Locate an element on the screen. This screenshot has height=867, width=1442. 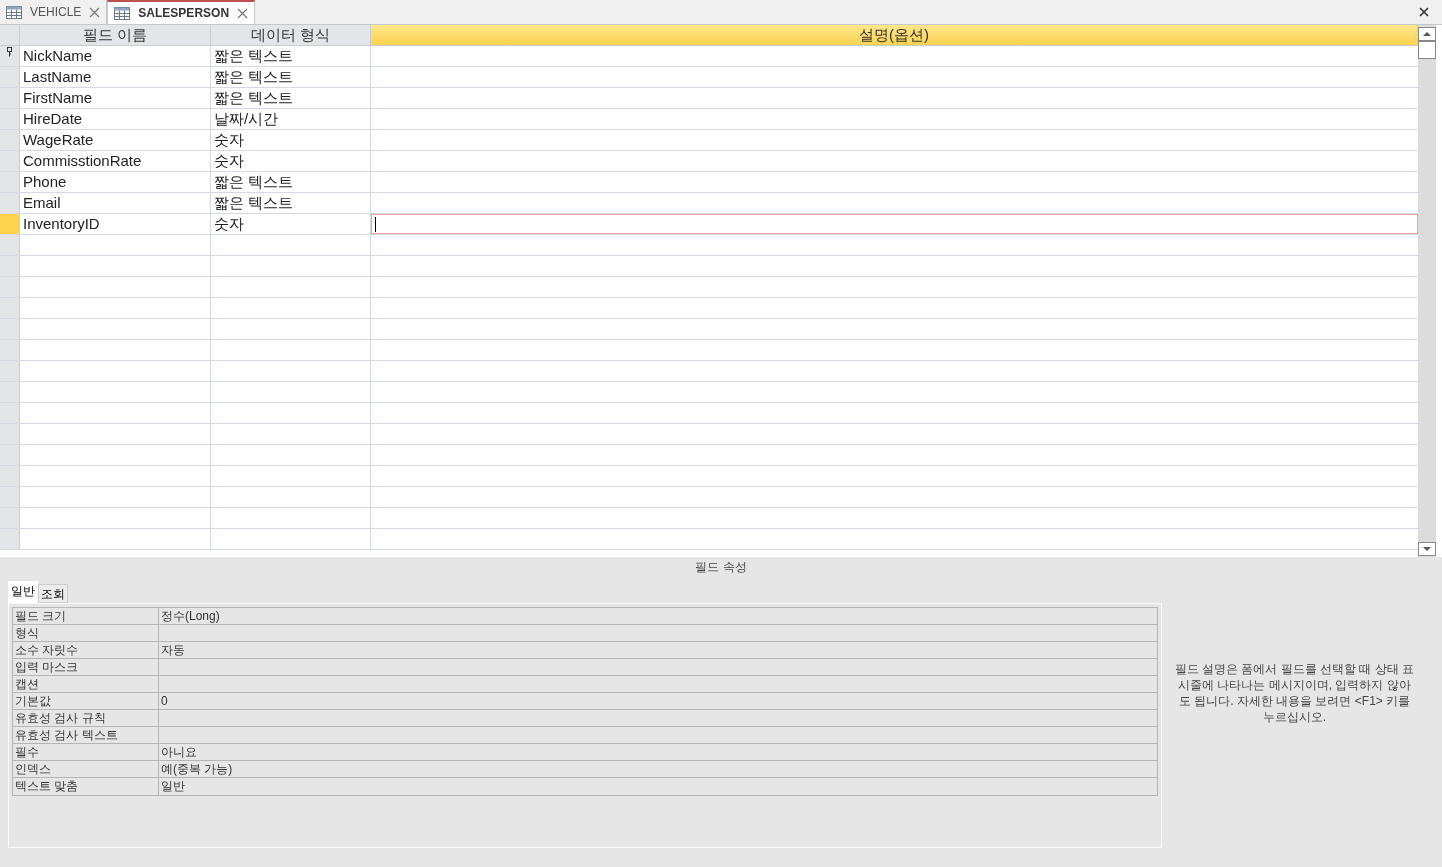
property-label: 텍스트 맞춤 is located at coordinates (86, 786).